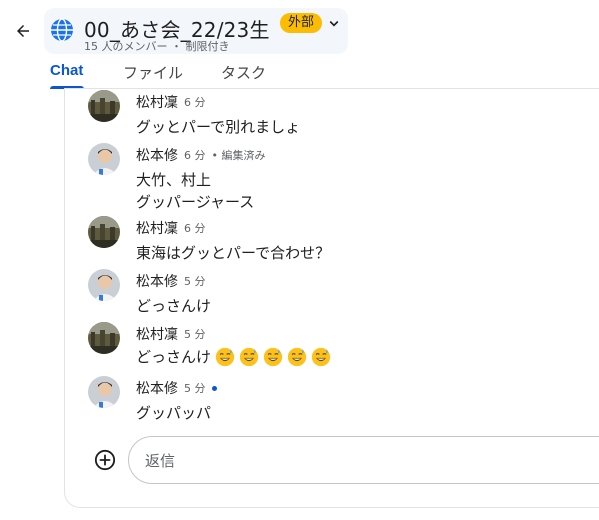 The width and height of the screenshot is (599, 520). I want to click on message-text: グッパッパ, so click(174, 413).